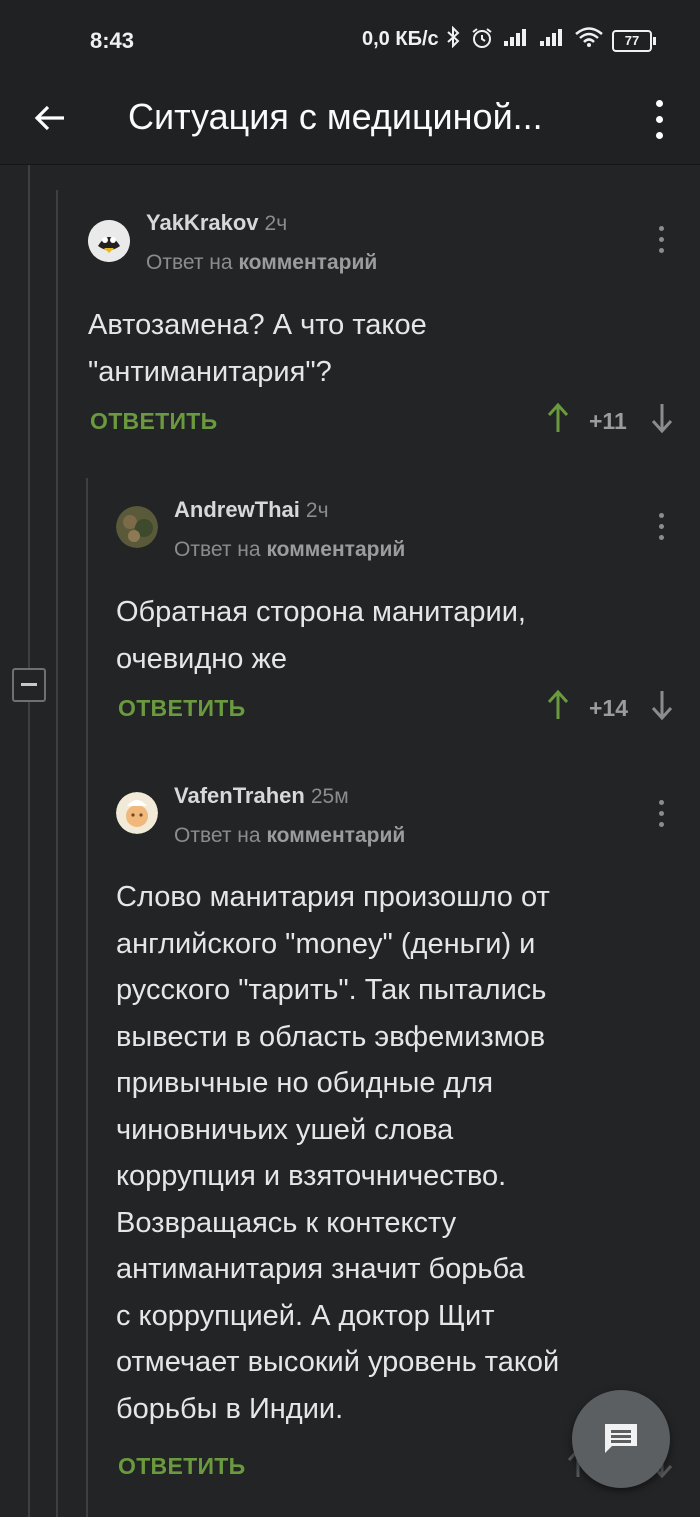 The image size is (700, 1517). Describe the element at coordinates (589, 40) in the screenshot. I see `wifi-icon` at that location.